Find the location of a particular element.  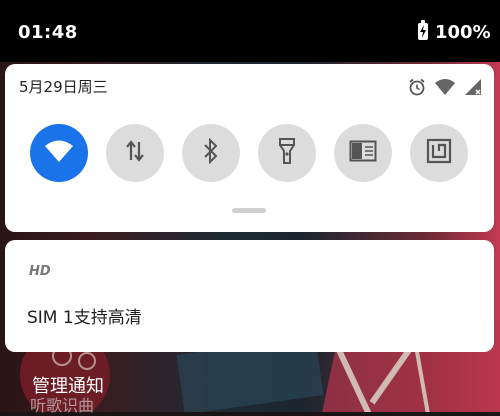

tile-flashlight is located at coordinates (287, 153).